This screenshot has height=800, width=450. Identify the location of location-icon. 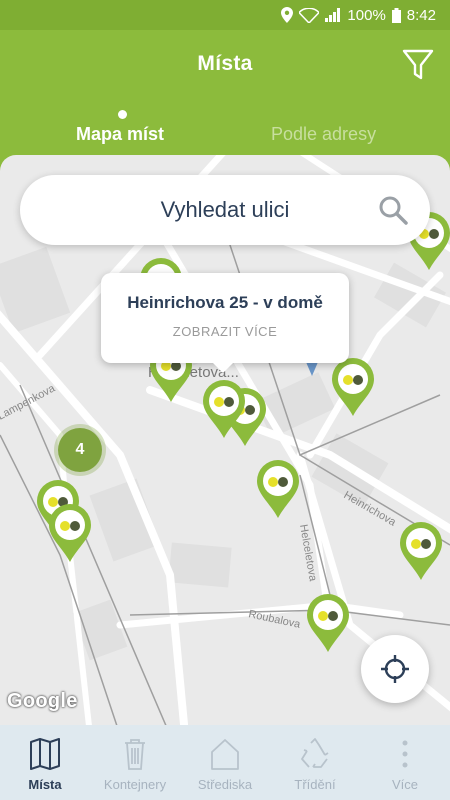
(287, 15).